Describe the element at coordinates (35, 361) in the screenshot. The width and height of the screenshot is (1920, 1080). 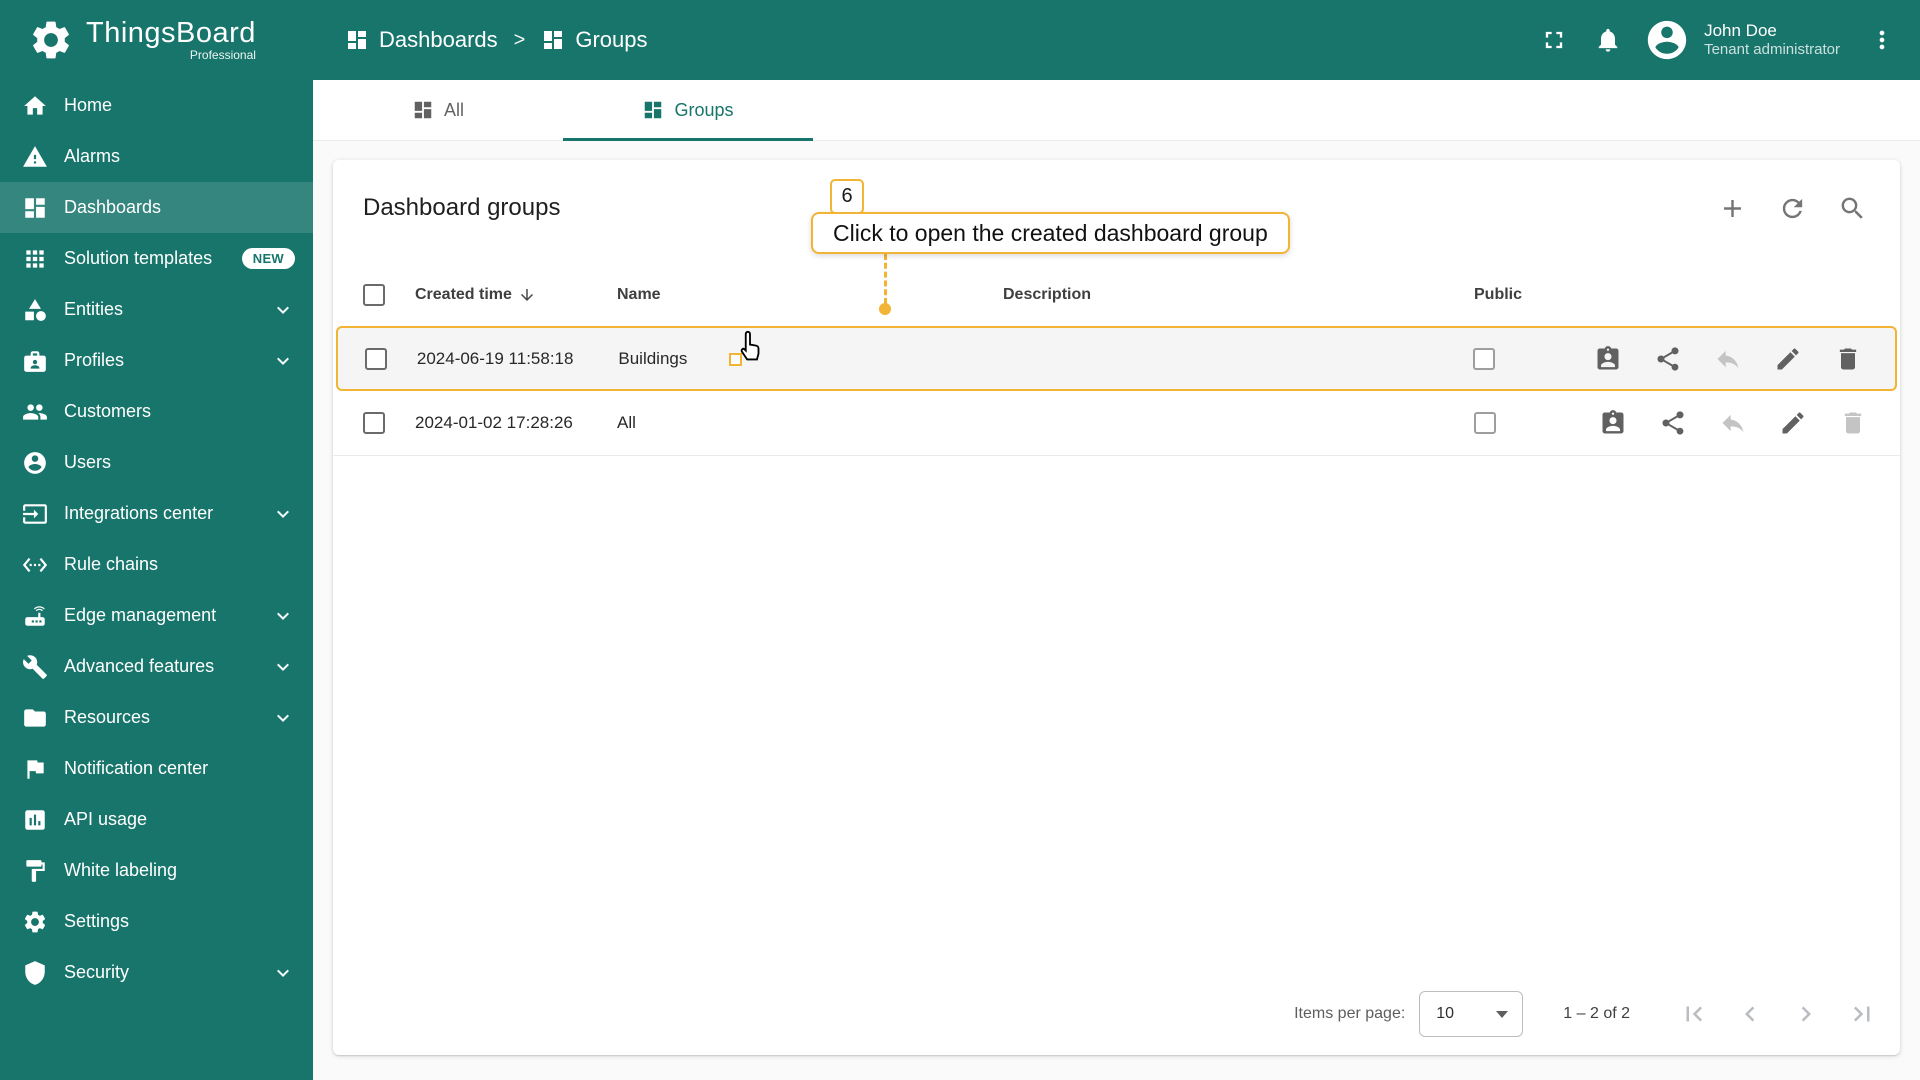
I see `profiles-icon` at that location.